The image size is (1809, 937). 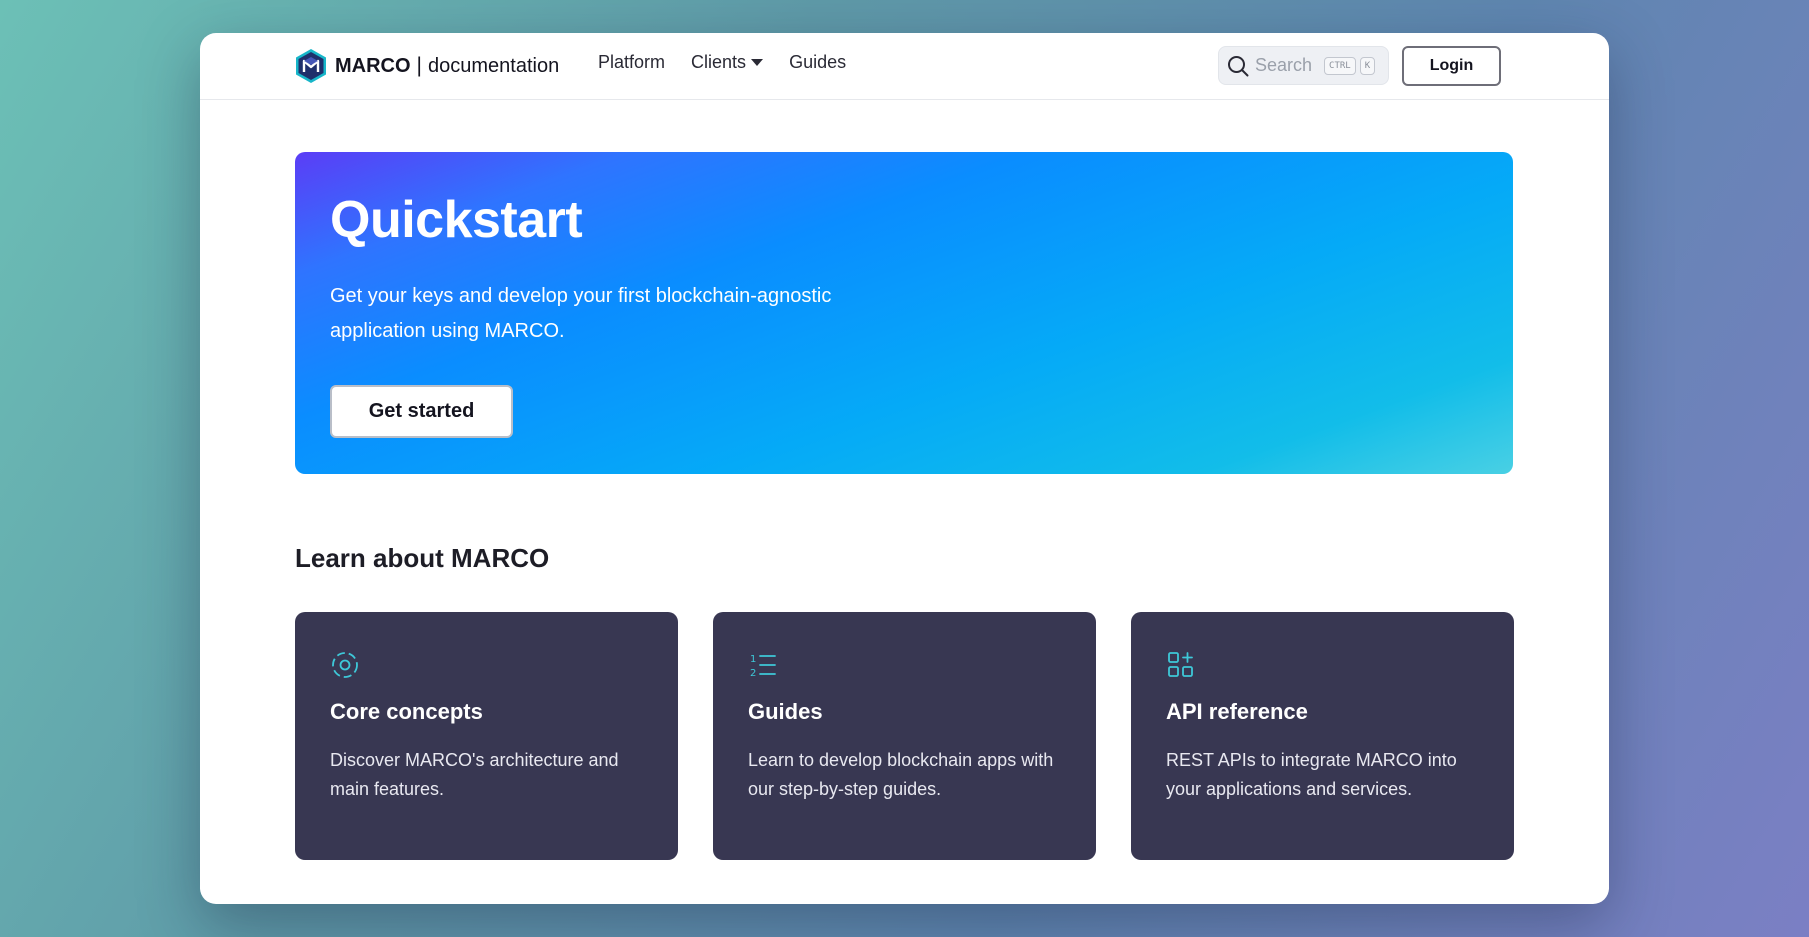 I want to click on chevron-down-icon, so click(x=757, y=62).